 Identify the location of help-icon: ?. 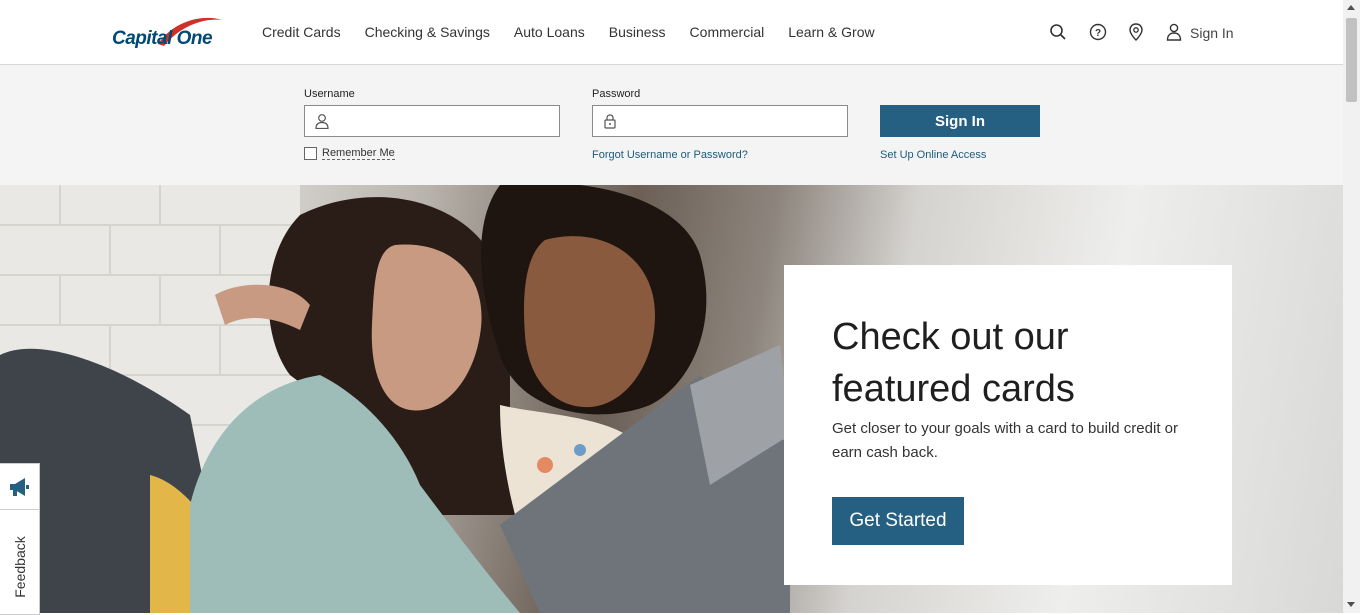
(1098, 32).